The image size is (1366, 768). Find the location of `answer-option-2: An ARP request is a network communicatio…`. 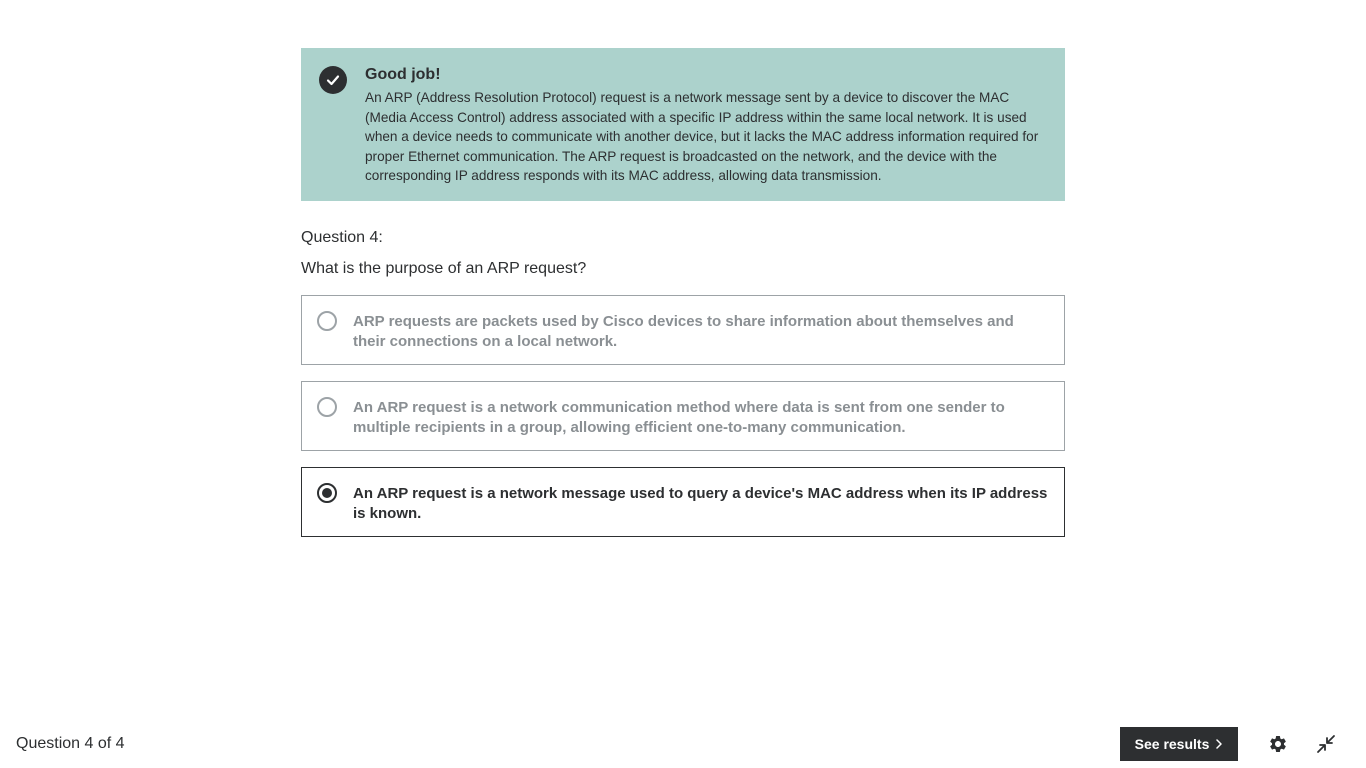

answer-option-2: An ARP request is a network communicatio… is located at coordinates (683, 416).